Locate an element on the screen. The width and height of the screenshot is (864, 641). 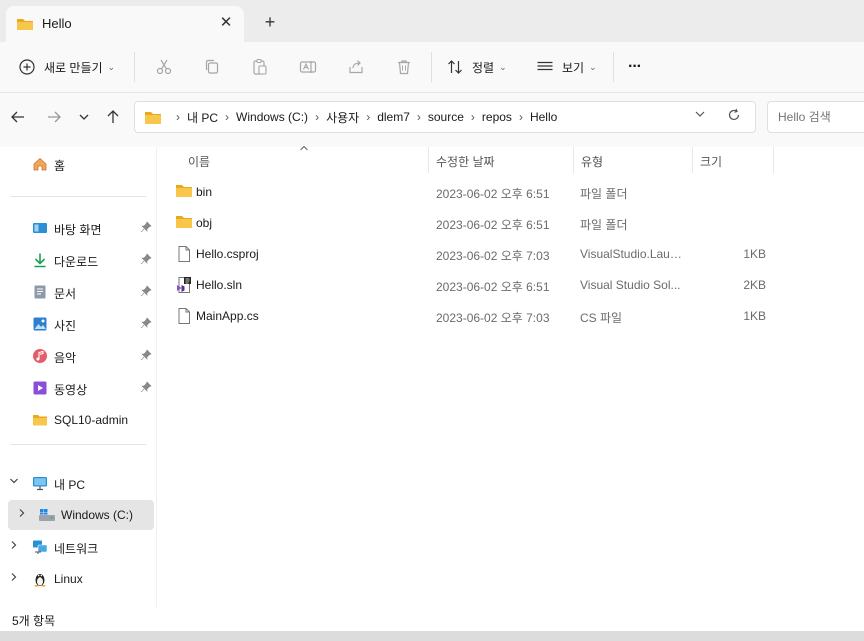
add-circle-icon is located at coordinates (27, 67).